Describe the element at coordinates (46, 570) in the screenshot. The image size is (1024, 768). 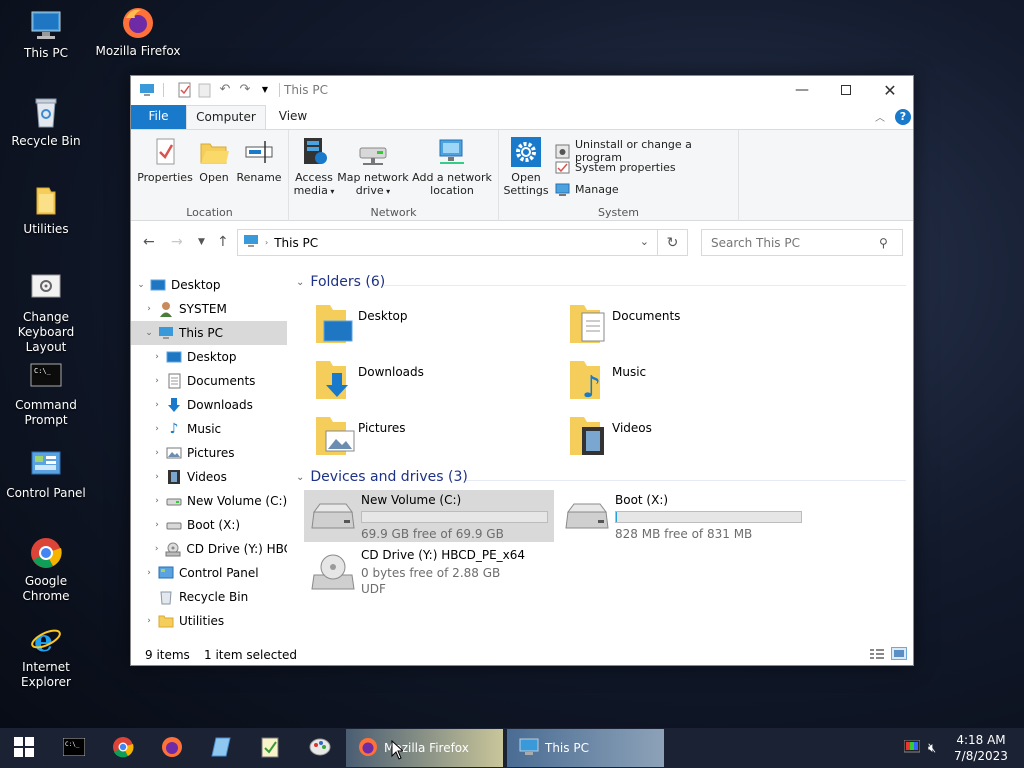
I see `desktop-icon-google-chrome: Google Chrome` at that location.